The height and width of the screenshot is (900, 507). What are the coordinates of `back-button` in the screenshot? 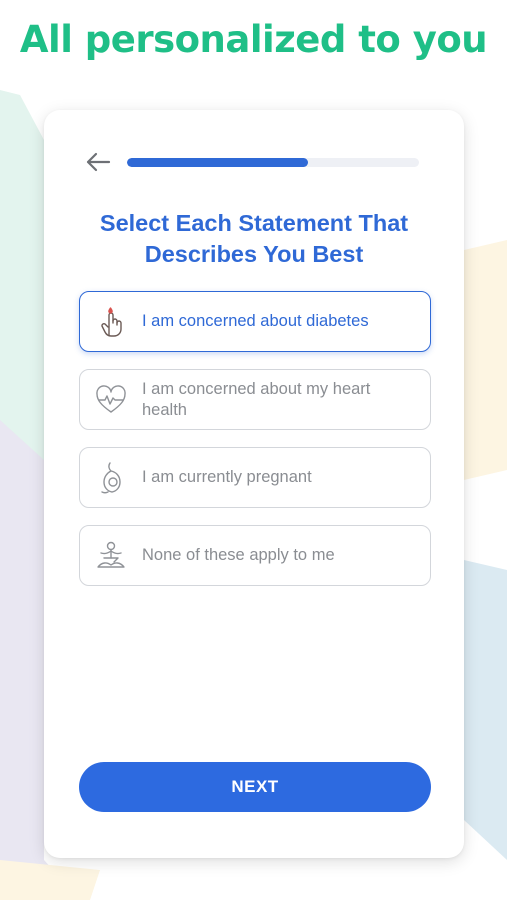 It's located at (98, 162).